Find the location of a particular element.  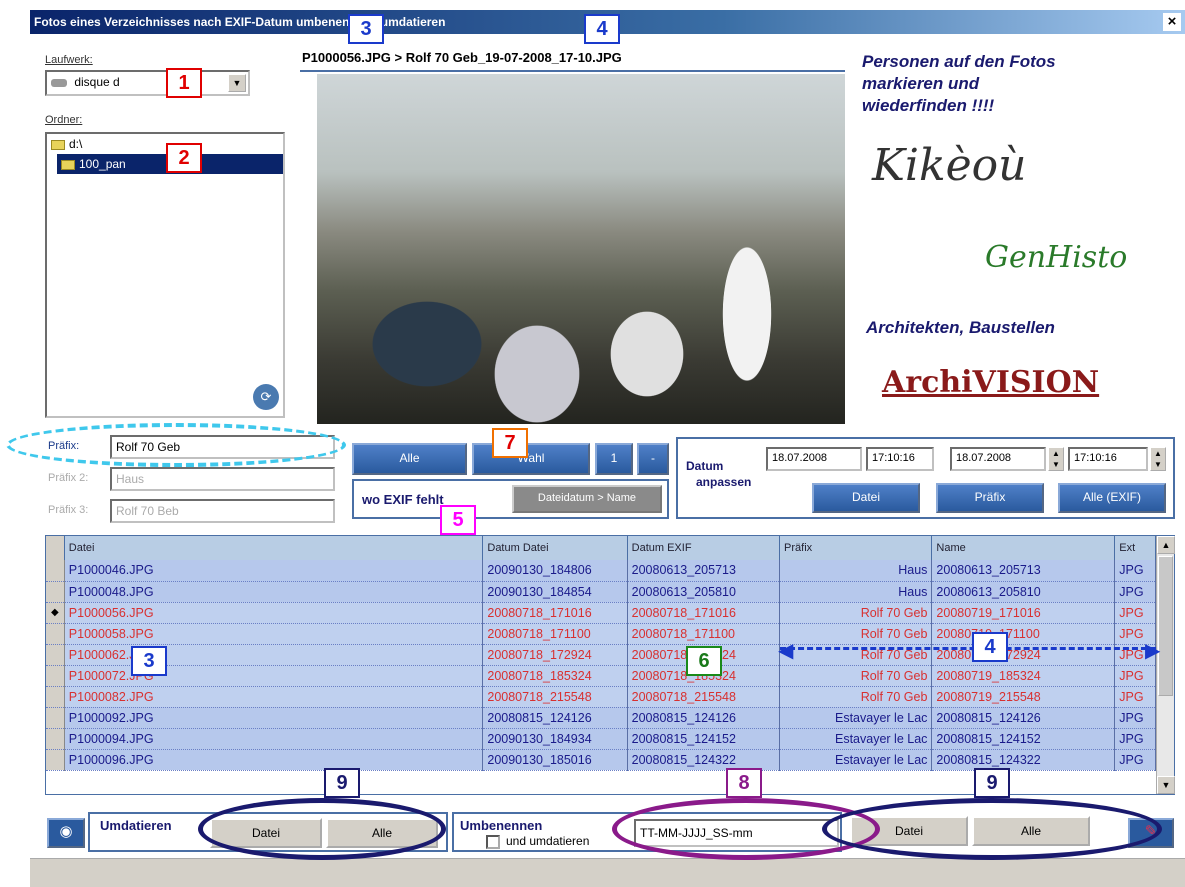

genhisto-logo: GenHisto is located at coordinates (1056, 257).